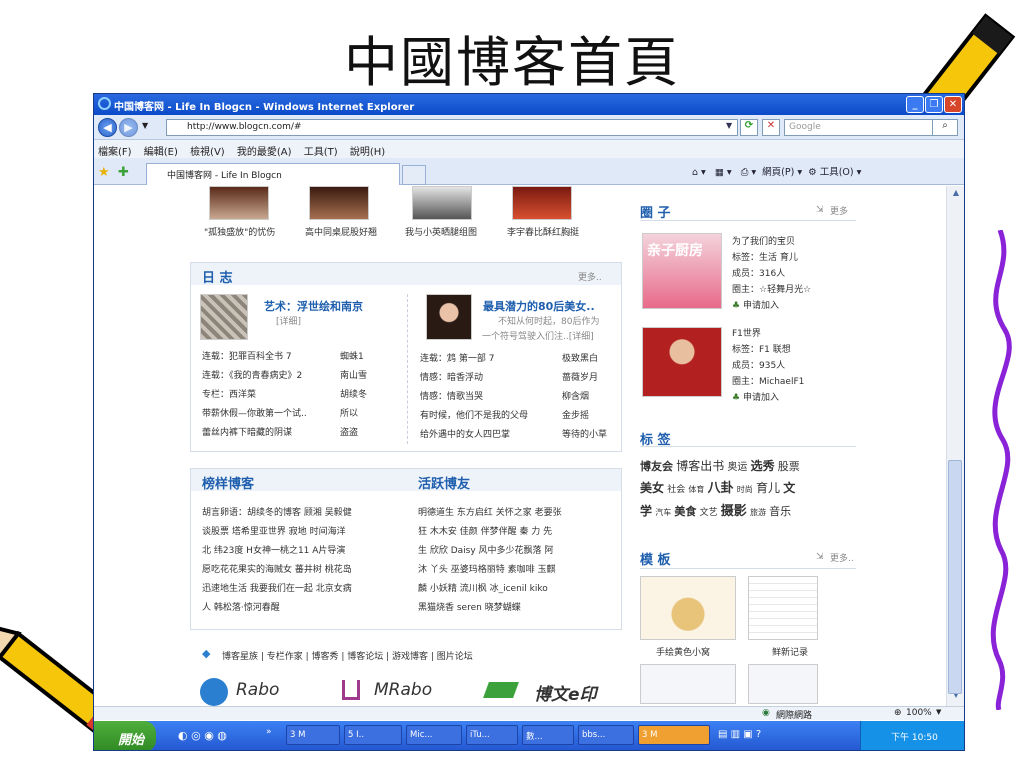 This screenshot has width=1024, height=768. What do you see at coordinates (347, 655) in the screenshot?
I see `footer-links: 博客星族 | 专栏作家 | 博客秀 | 博客论坛 | 游戏博客 | 图片论坛` at bounding box center [347, 655].